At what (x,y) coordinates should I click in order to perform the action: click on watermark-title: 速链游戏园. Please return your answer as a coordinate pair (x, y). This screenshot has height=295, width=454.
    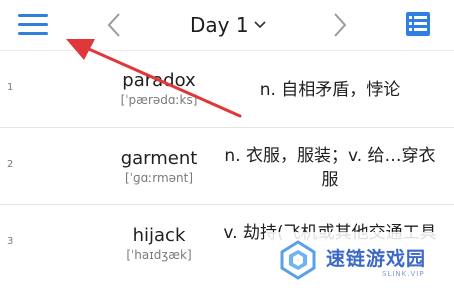
    Looking at the image, I should click on (376, 259).